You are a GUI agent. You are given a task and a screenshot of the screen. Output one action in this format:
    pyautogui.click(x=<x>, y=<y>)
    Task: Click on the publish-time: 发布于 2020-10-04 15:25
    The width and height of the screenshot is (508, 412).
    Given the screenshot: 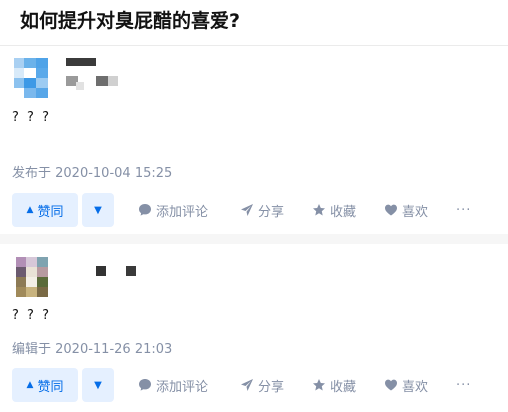 What is the action you would take?
    pyautogui.click(x=92, y=171)
    